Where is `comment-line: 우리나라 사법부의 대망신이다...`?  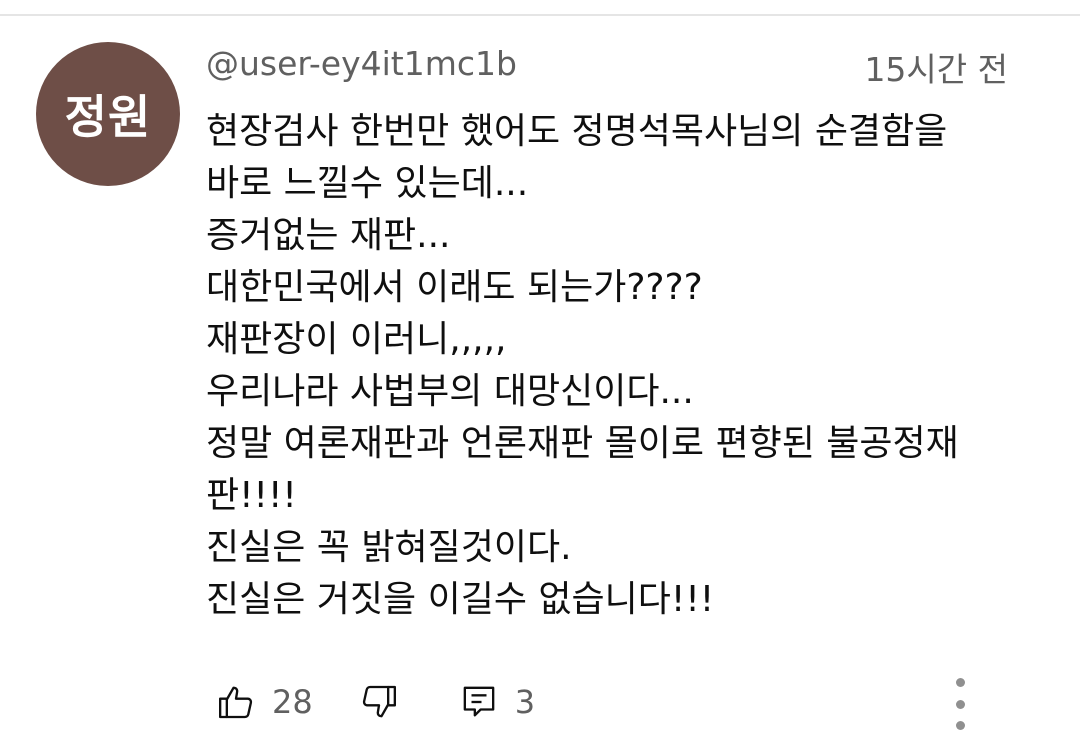 comment-line: 우리나라 사법부의 대망신이다... is located at coordinates (450, 391).